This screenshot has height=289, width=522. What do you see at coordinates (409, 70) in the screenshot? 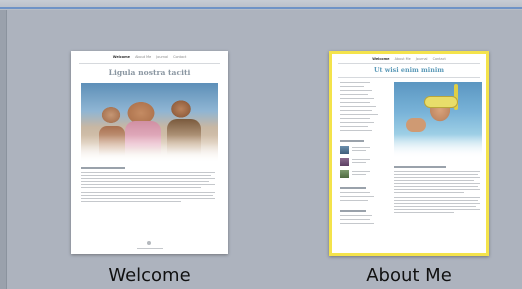
I see `preview-title: Ut wisi enim minim` at bounding box center [409, 70].